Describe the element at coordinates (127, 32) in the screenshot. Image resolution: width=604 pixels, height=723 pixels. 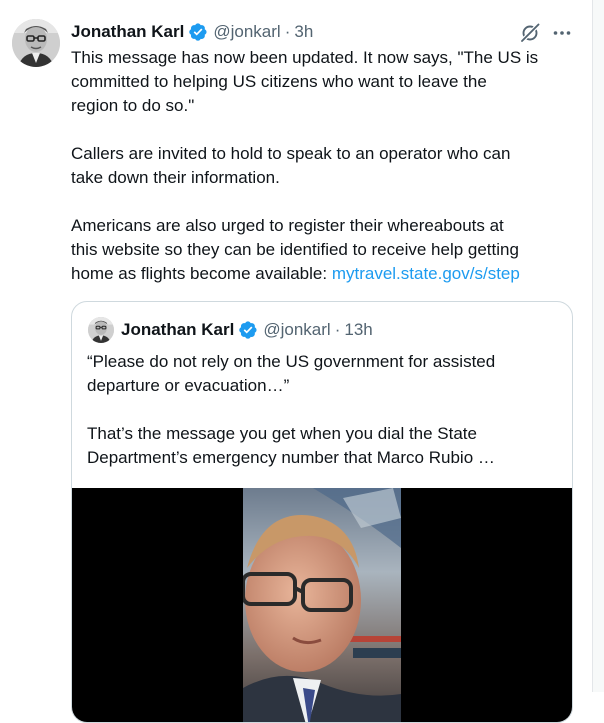
I see `author-name: Jonathan Karl` at that location.